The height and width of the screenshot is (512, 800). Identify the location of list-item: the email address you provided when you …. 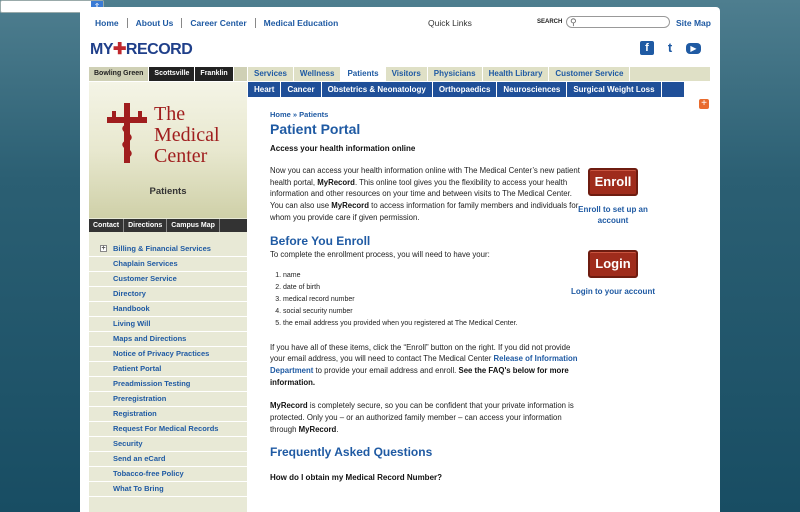
(431, 324).